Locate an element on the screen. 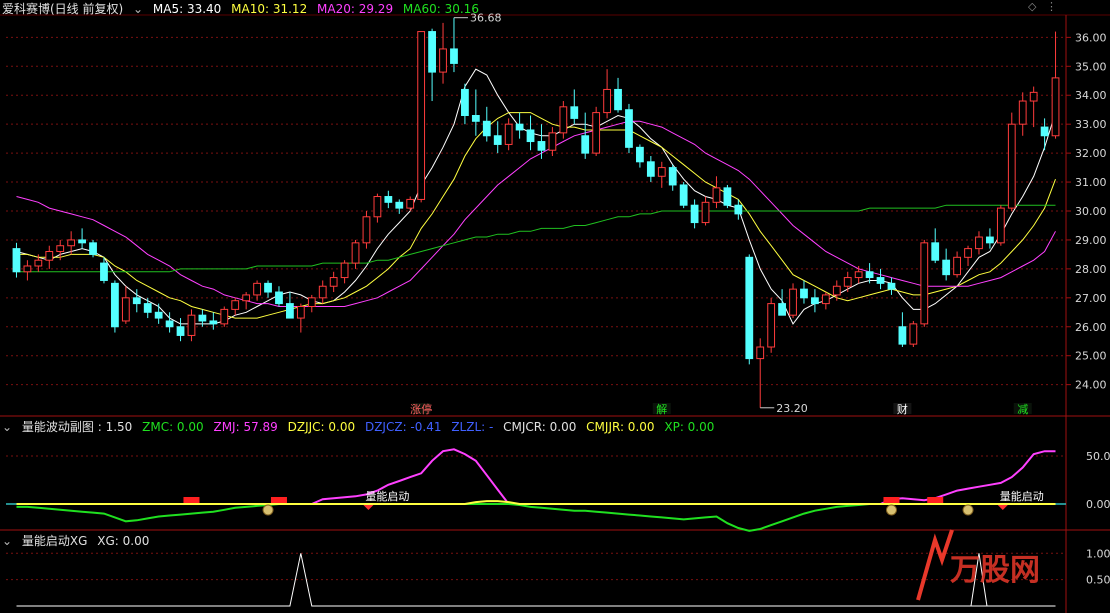 The height and width of the screenshot is (613, 1110). dzjjc-label: DZJJC: 0.00 is located at coordinates (321, 427).